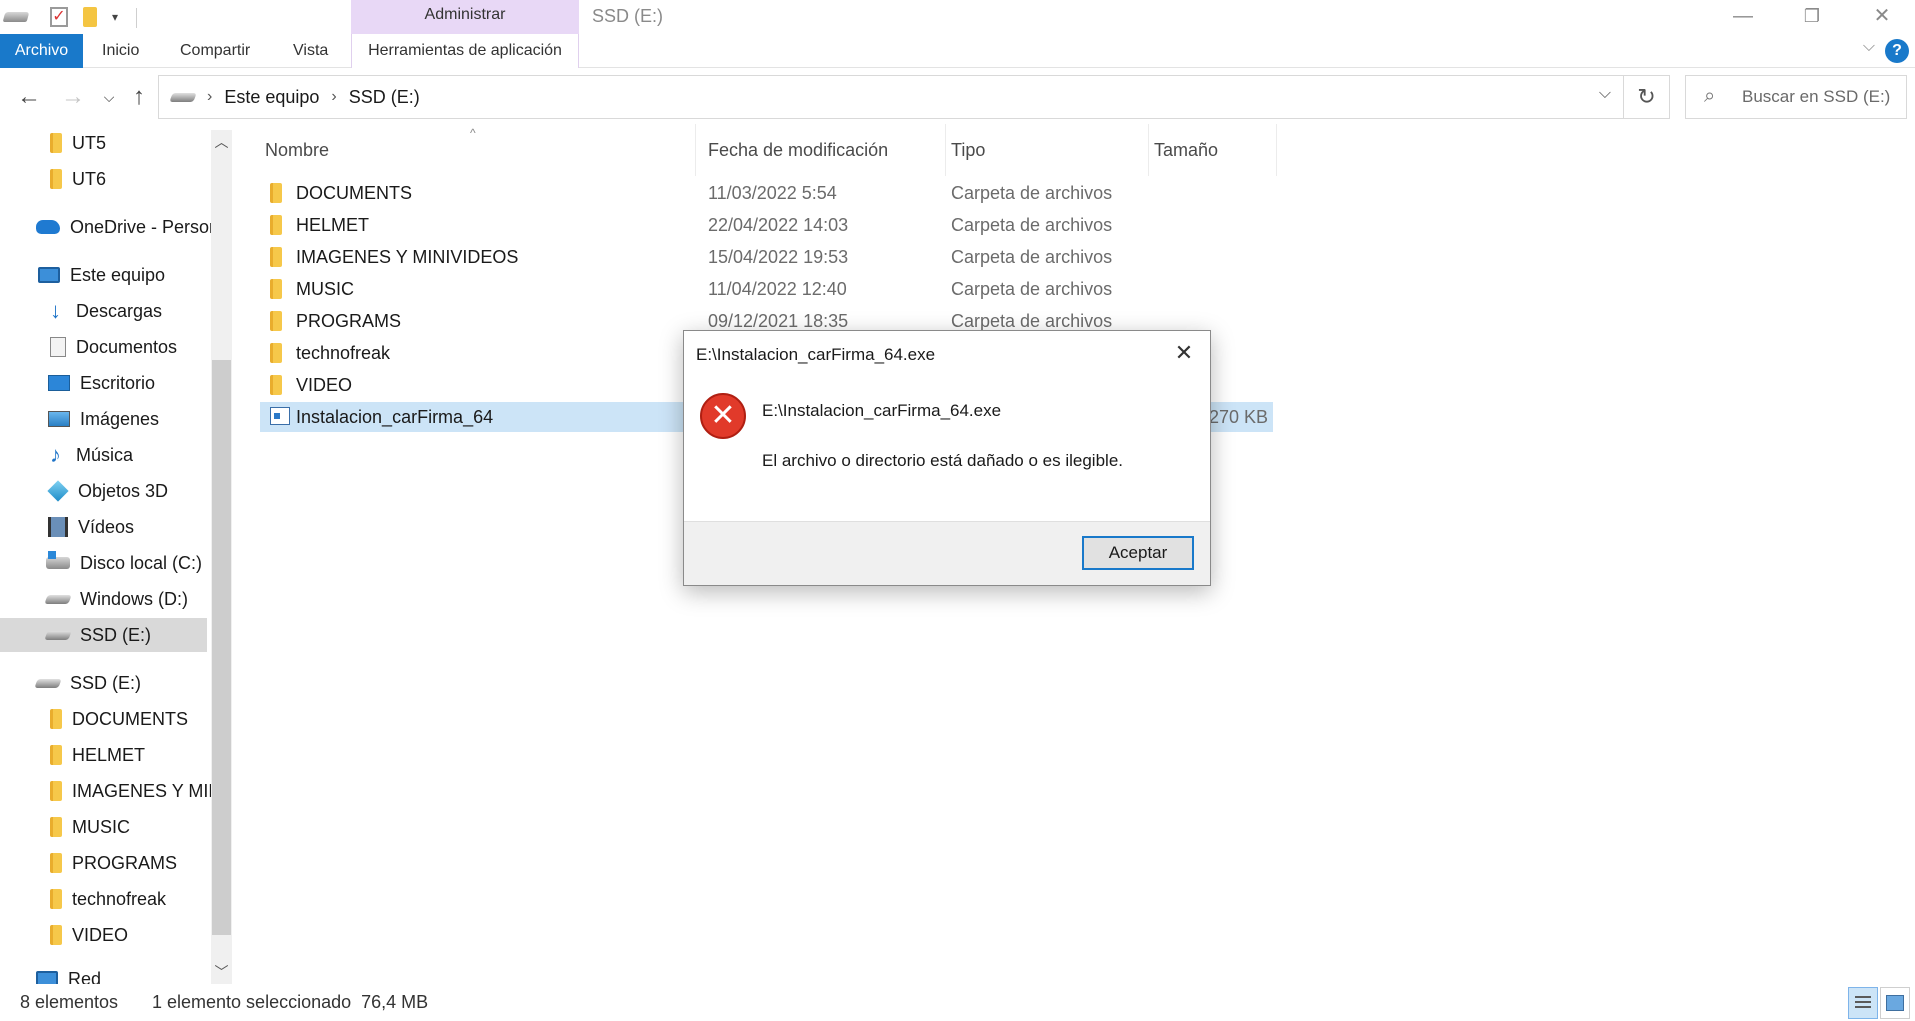 The width and height of the screenshot is (1915, 1021). I want to click on chevron-down-icon: ⌵, so click(1869, 47).